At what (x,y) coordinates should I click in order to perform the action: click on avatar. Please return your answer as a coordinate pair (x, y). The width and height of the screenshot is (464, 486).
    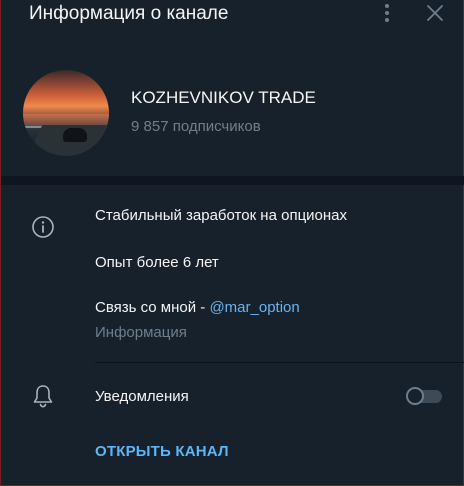
    Looking at the image, I should click on (66, 113).